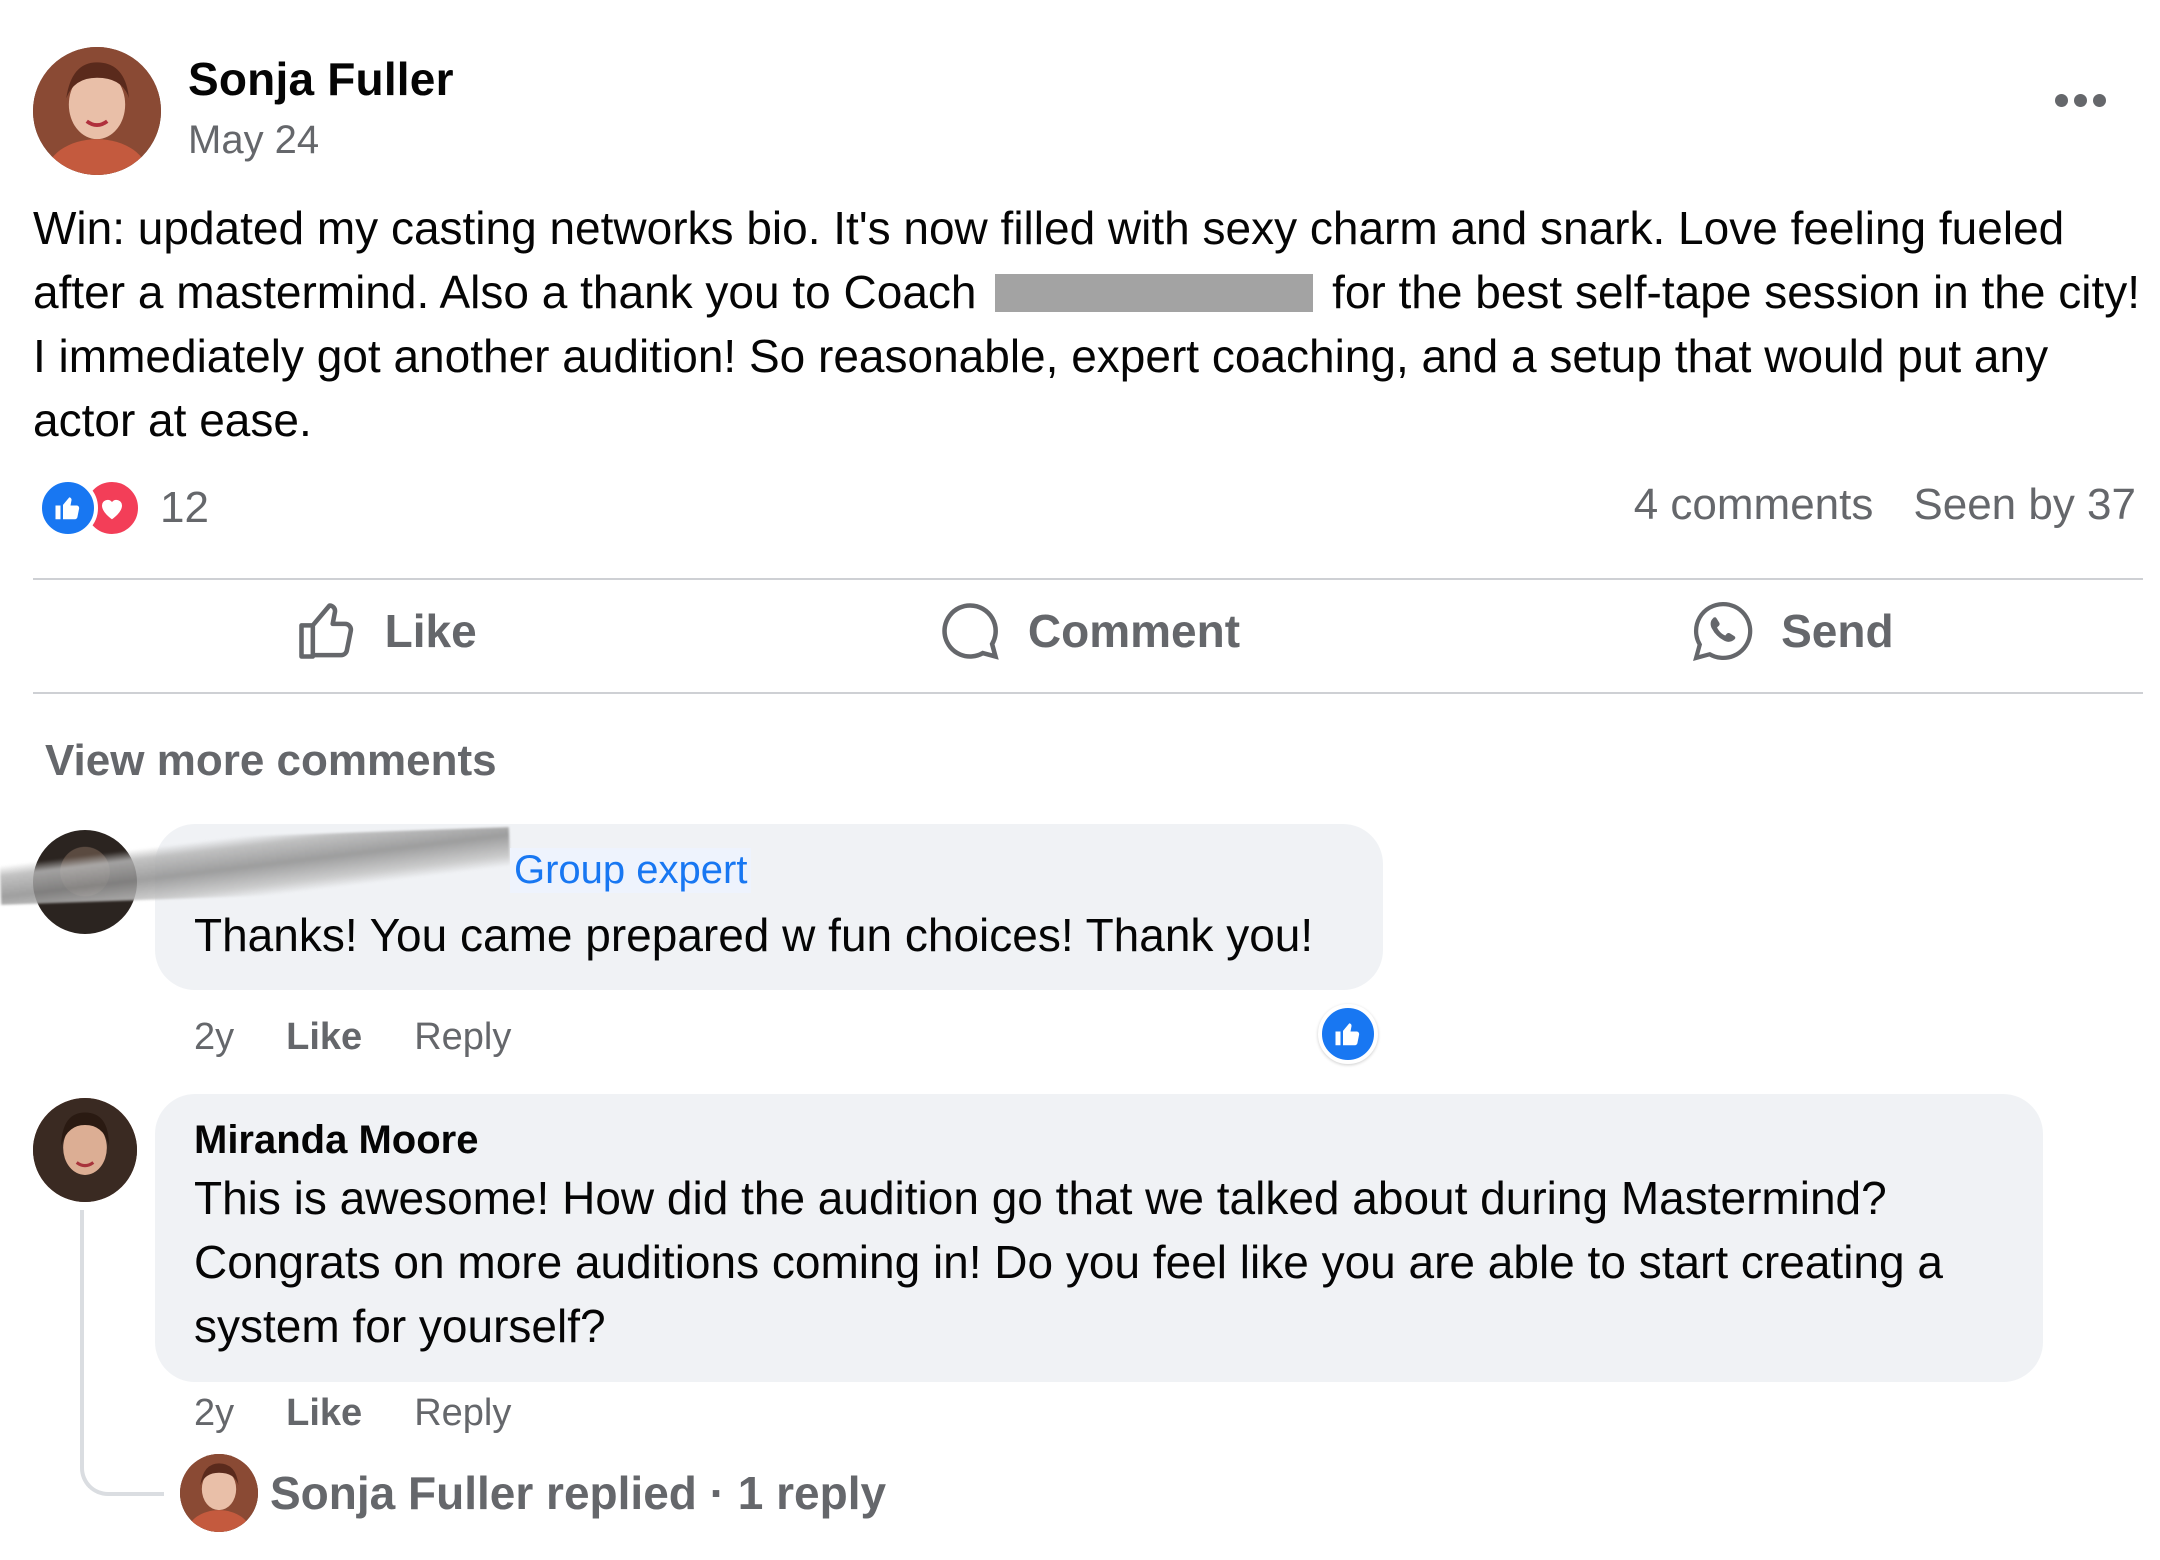 This screenshot has height=1560, width=2160. I want to click on view-more-comments: View more comments, so click(271, 761).